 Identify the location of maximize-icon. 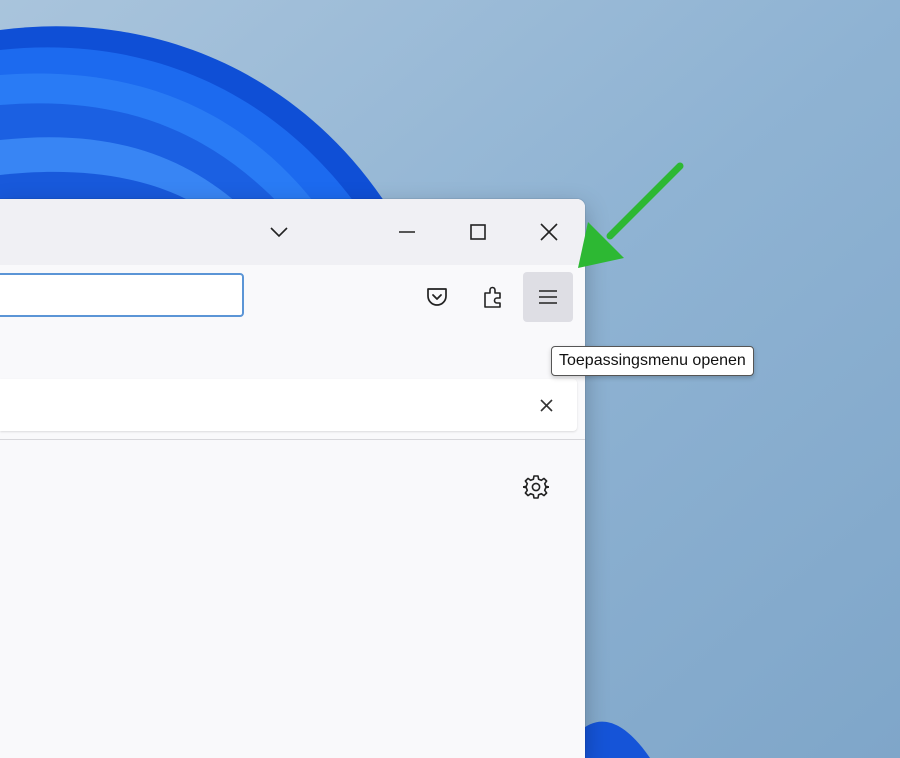
(478, 232).